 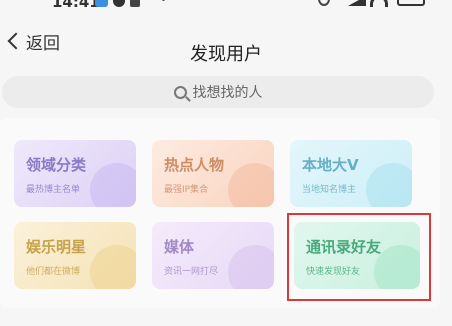 I want to click on card-subtitle: 当地知名博主, so click(x=329, y=190).